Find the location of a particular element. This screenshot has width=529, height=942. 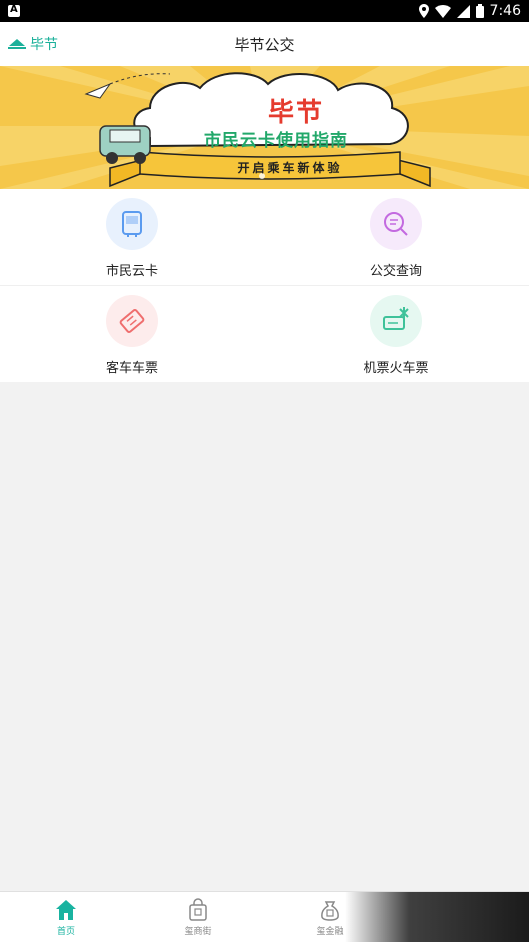

status-icons: 7:46 is located at coordinates (469, 11).